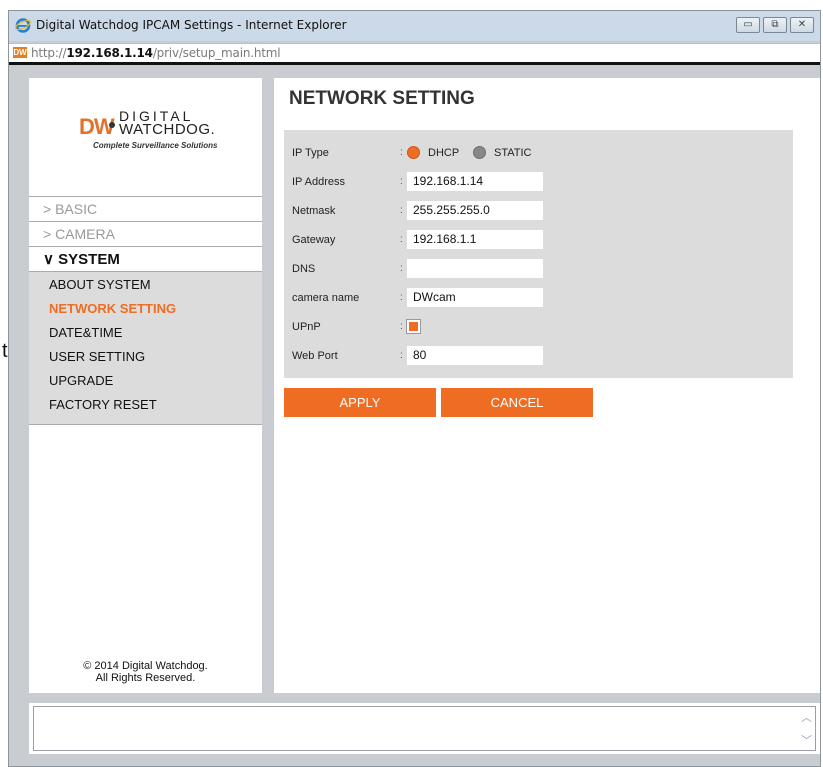  Describe the element at coordinates (20, 52) in the screenshot. I see `site-favicon-icon: DW` at that location.